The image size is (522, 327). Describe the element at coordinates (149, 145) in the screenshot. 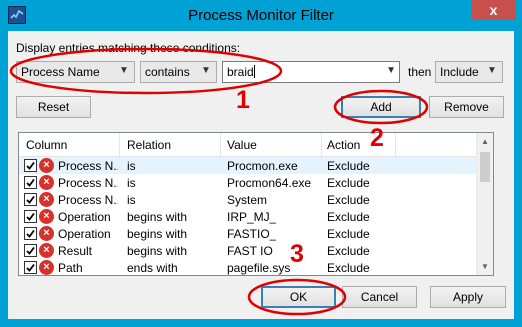

I see `header-relation: Relation` at that location.